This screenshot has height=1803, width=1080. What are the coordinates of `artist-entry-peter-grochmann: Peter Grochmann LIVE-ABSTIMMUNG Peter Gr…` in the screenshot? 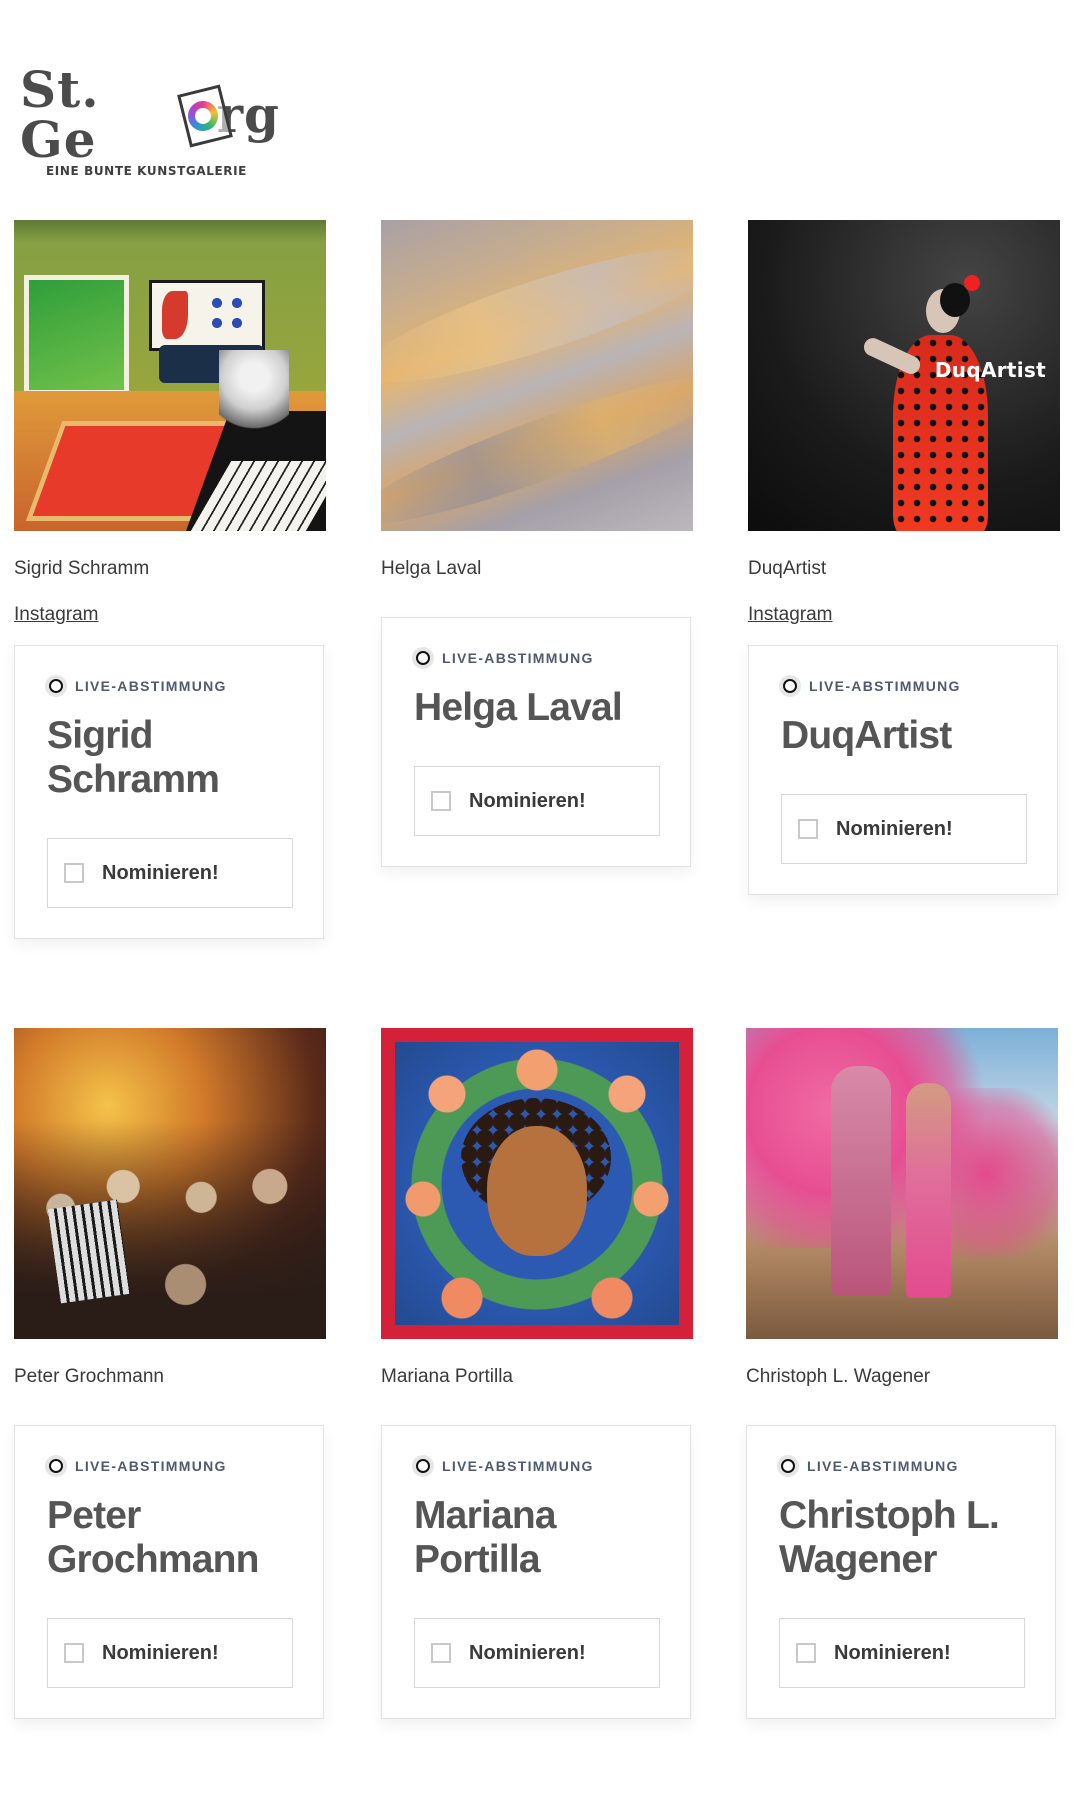 It's located at (170, 1373).